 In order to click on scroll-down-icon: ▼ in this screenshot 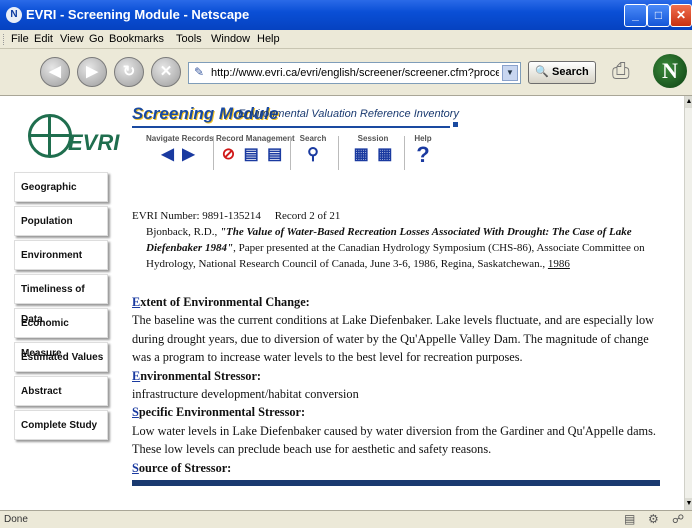, I will do `click(688, 504)`.